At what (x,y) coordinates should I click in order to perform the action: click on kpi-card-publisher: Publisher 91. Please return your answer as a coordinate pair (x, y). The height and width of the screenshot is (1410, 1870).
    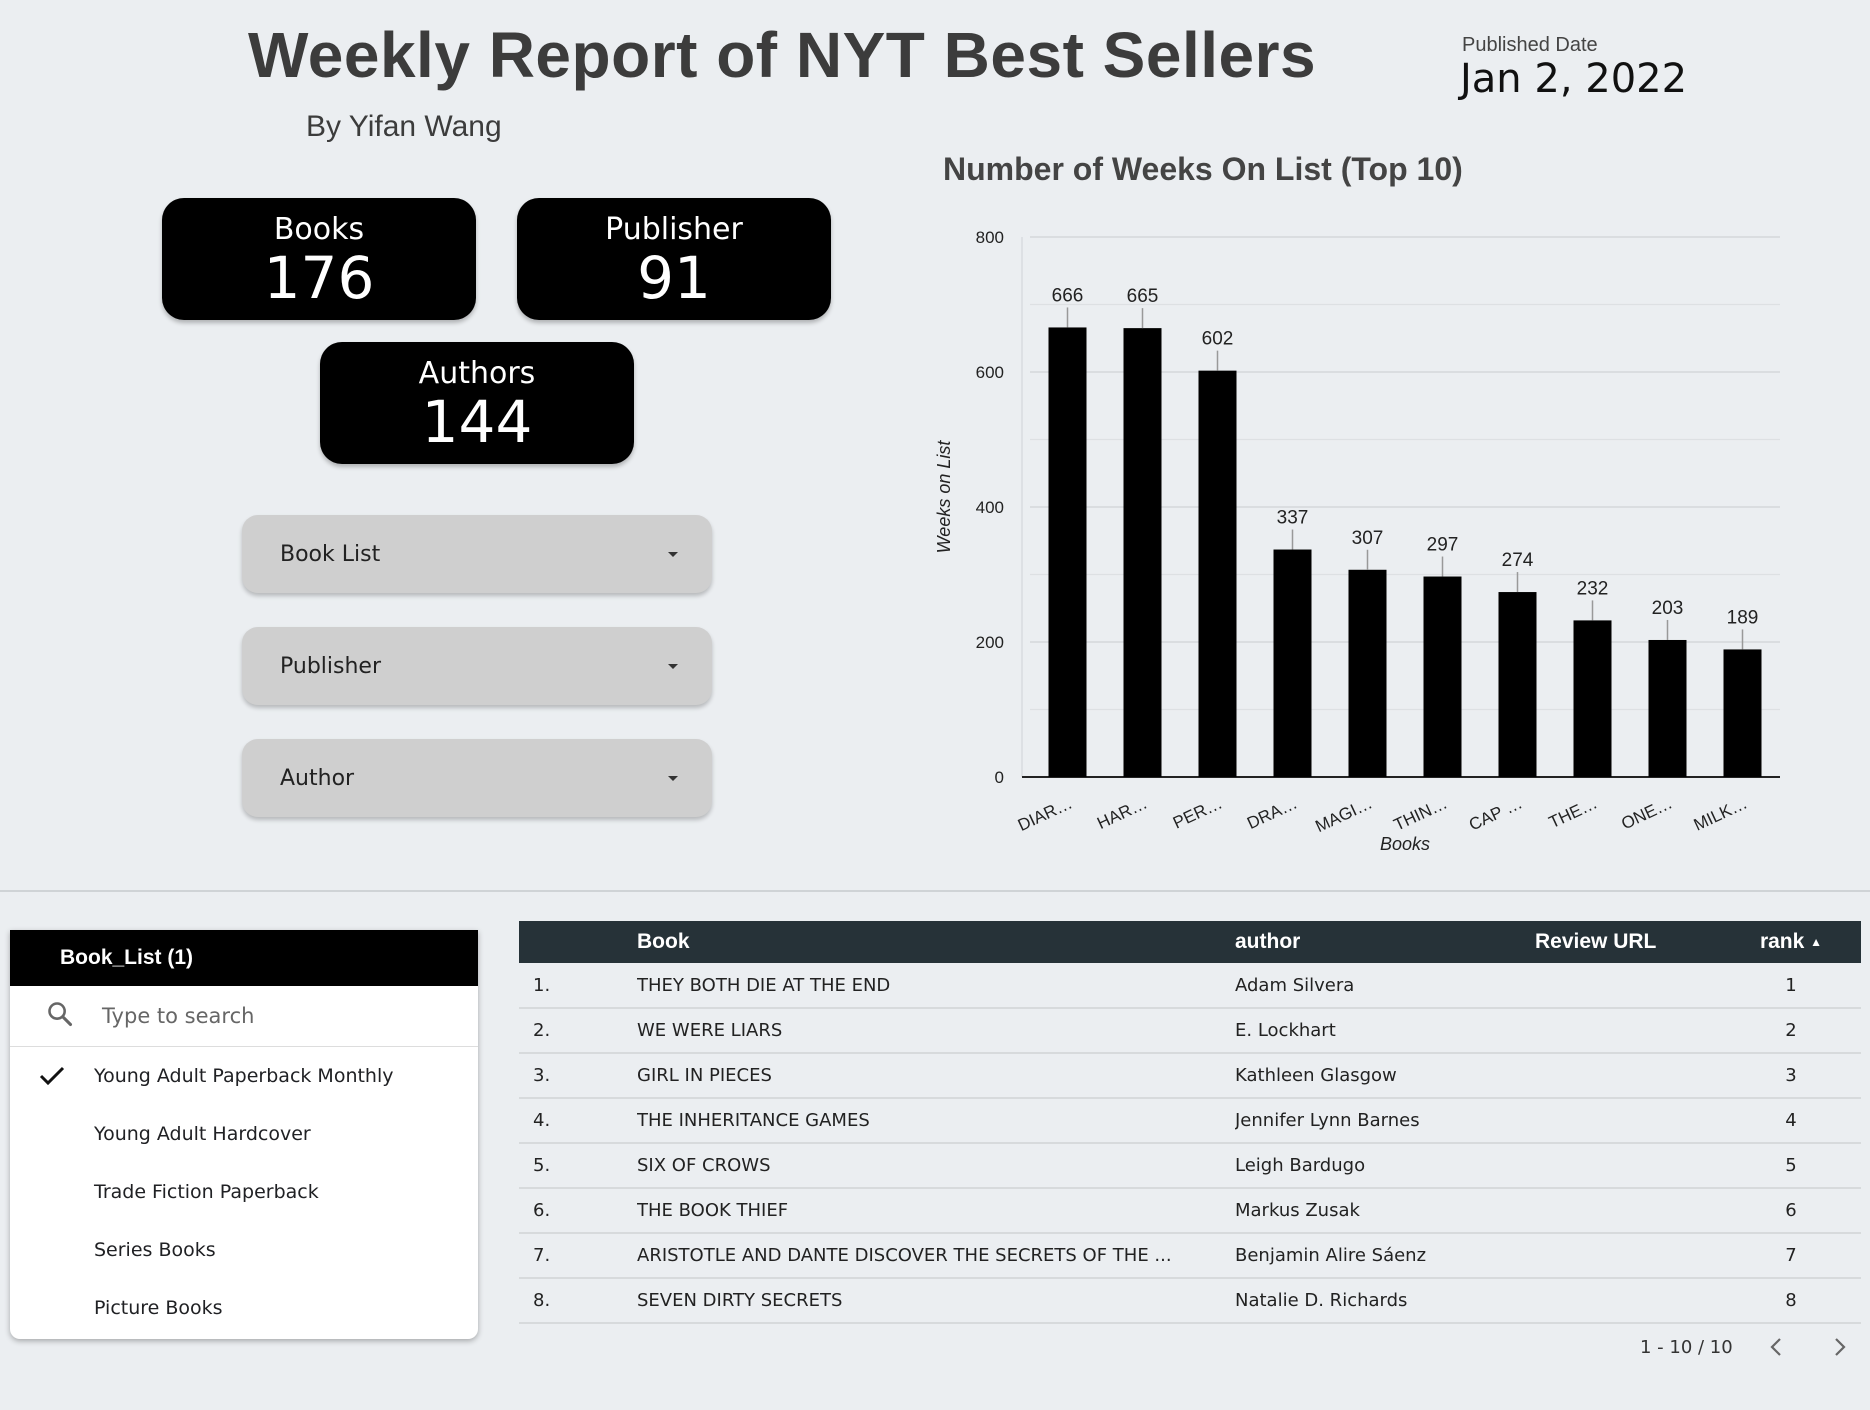
    Looking at the image, I should click on (674, 259).